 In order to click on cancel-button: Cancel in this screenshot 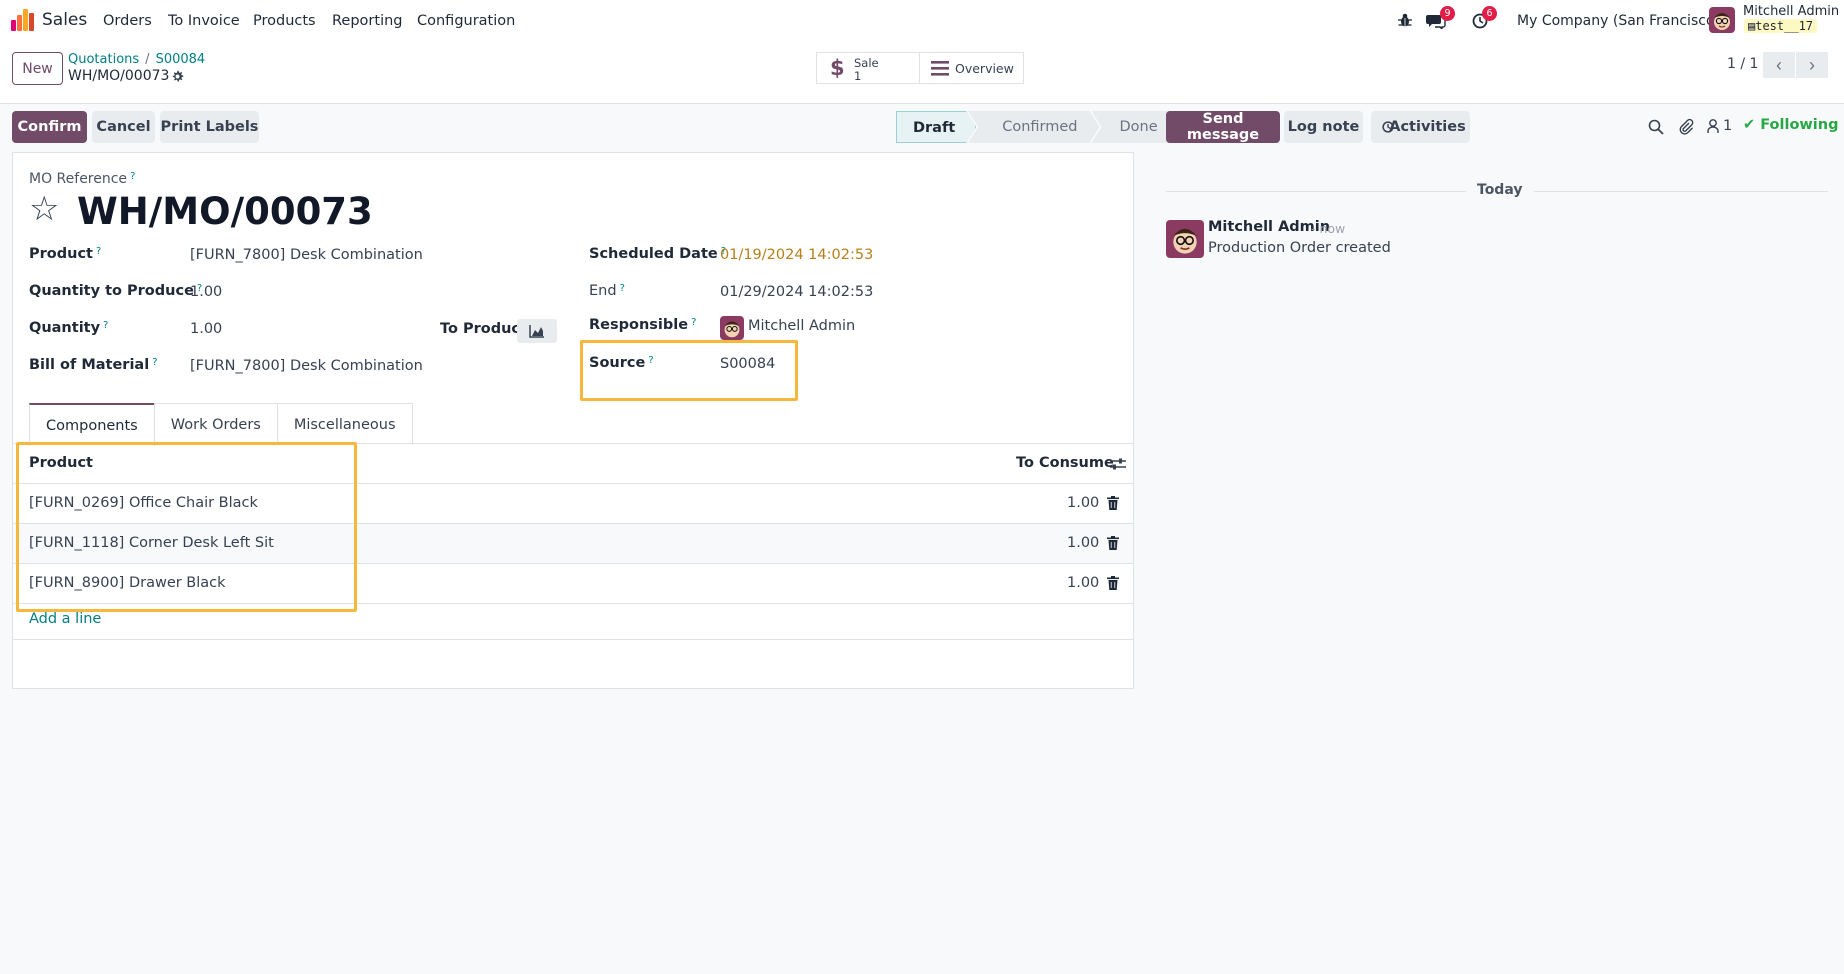, I will do `click(123, 127)`.